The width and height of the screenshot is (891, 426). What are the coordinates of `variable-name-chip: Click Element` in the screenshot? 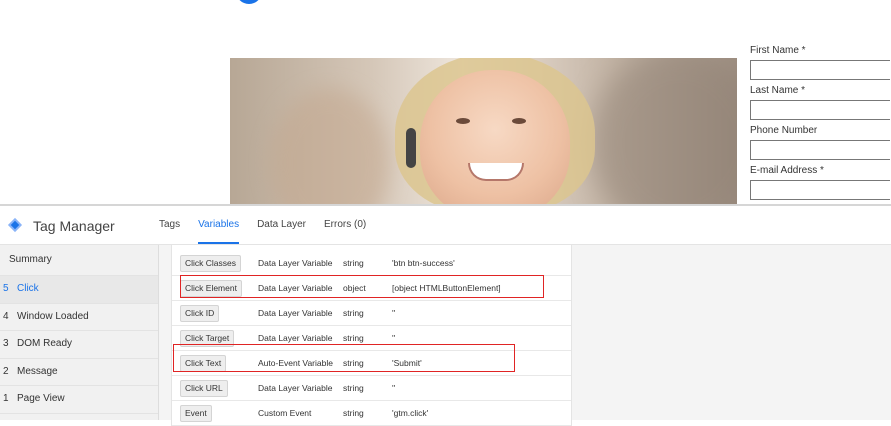 It's located at (211, 288).